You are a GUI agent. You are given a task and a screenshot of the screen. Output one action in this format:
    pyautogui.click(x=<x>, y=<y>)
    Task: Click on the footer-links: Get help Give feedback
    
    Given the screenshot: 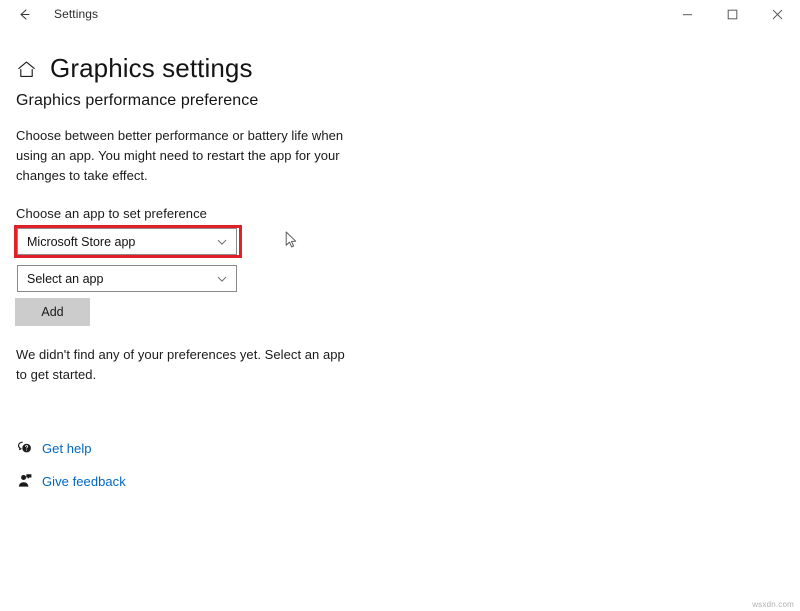 What is the action you would take?
    pyautogui.click(x=70, y=464)
    